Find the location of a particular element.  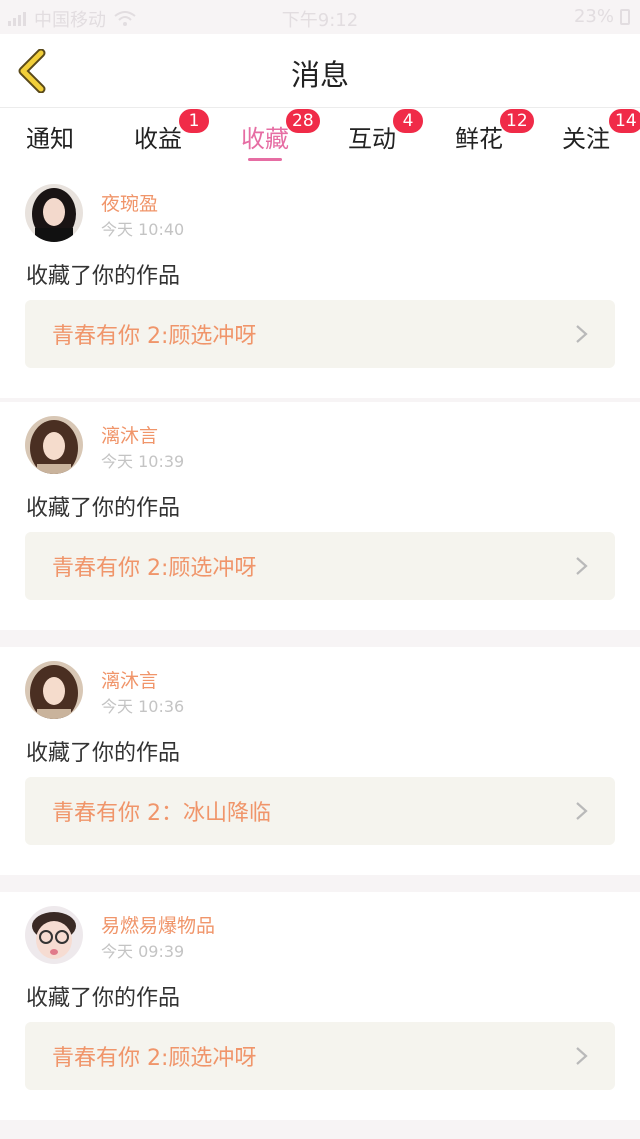

tab-flowers: 鲜花 12 is located at coordinates (495, 139).